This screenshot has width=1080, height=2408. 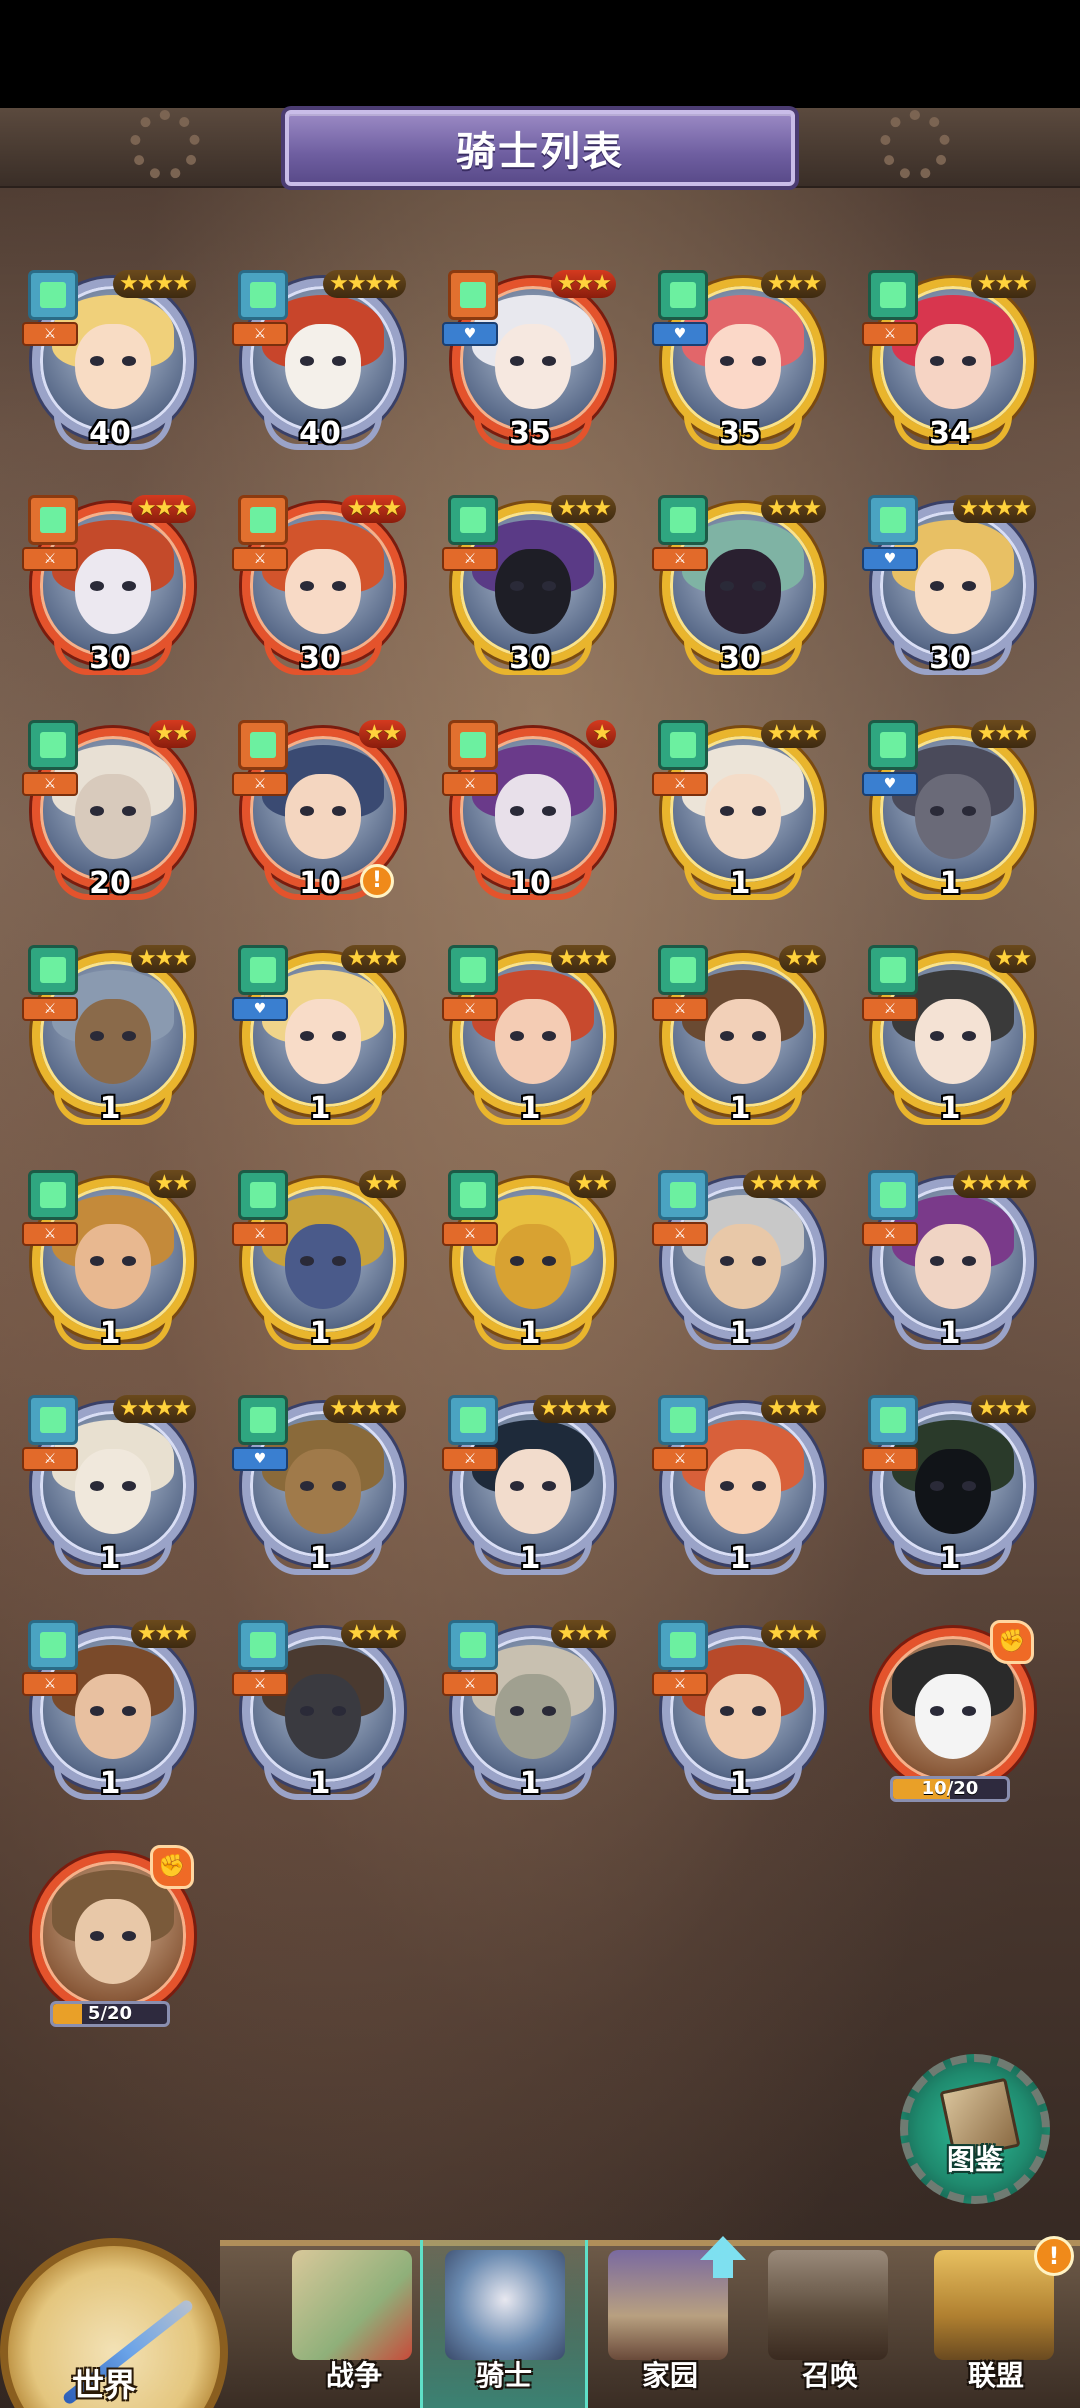 I want to click on tab-label: 家园, so click(x=669, y=2375).